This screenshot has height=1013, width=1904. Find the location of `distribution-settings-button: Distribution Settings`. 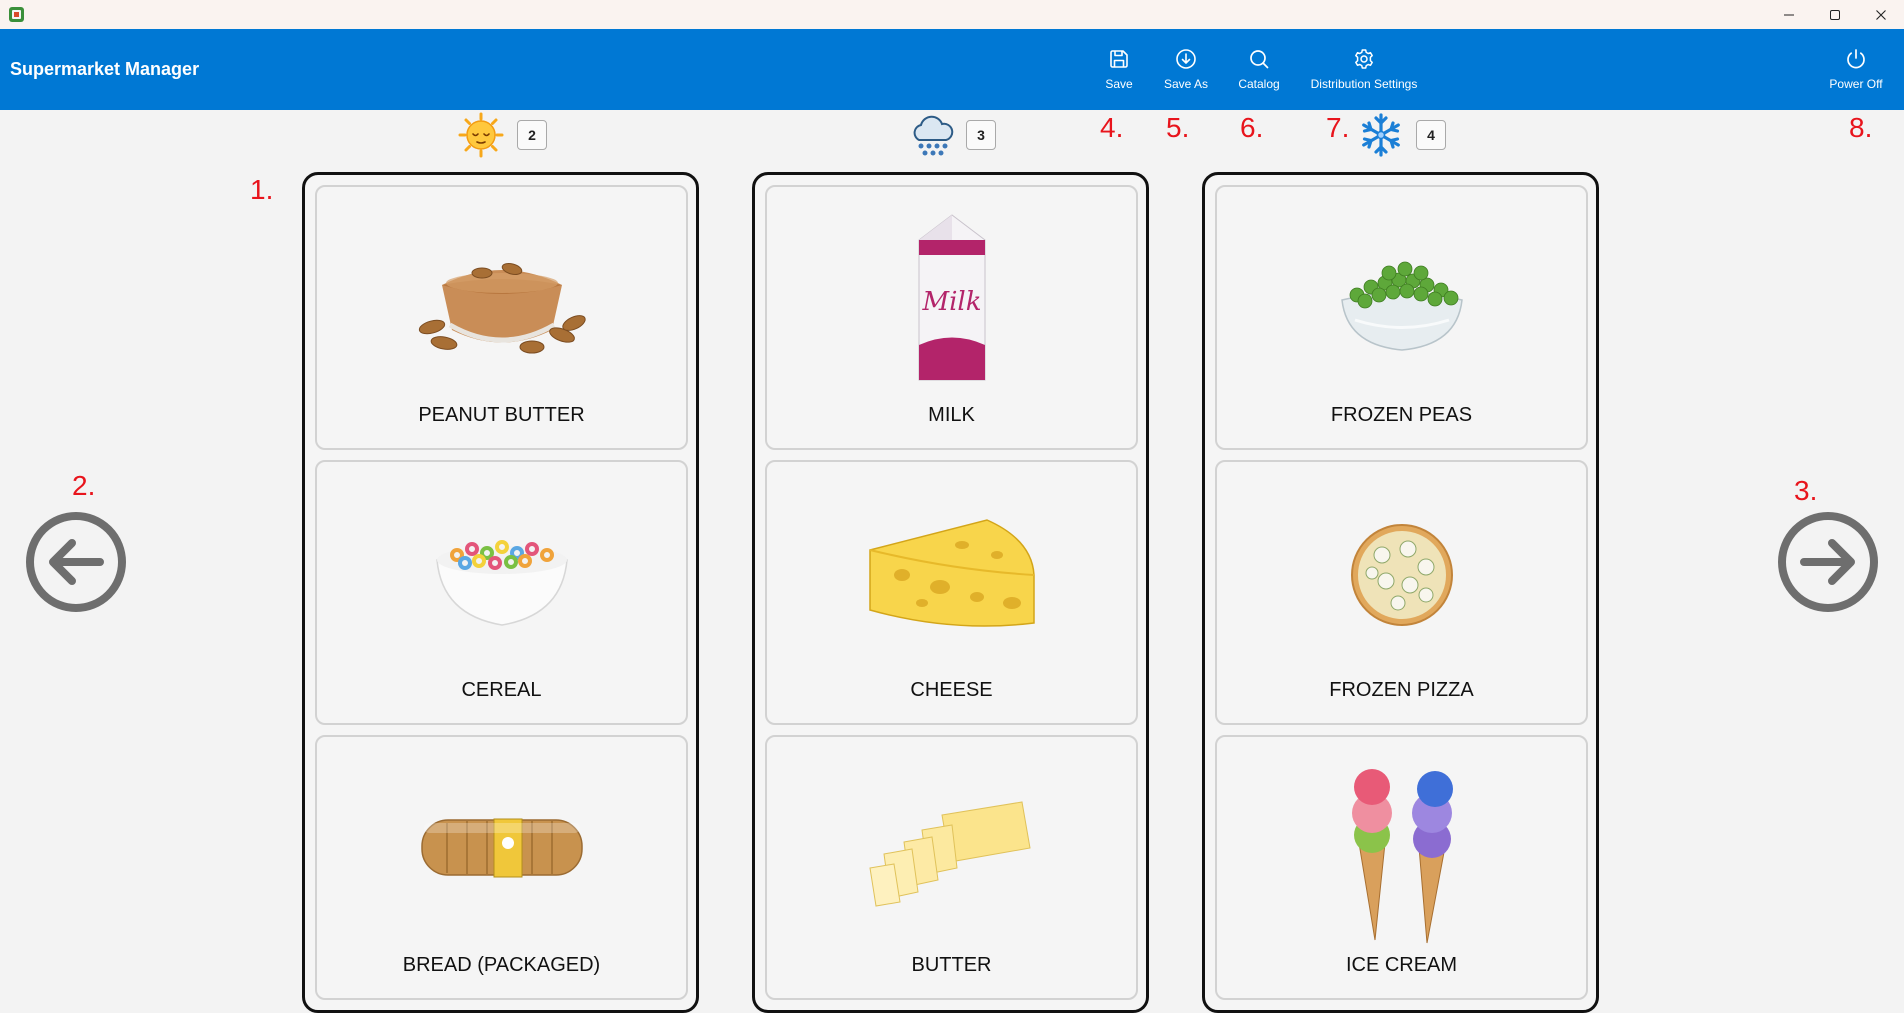

distribution-settings-button: Distribution Settings is located at coordinates (1364, 70).